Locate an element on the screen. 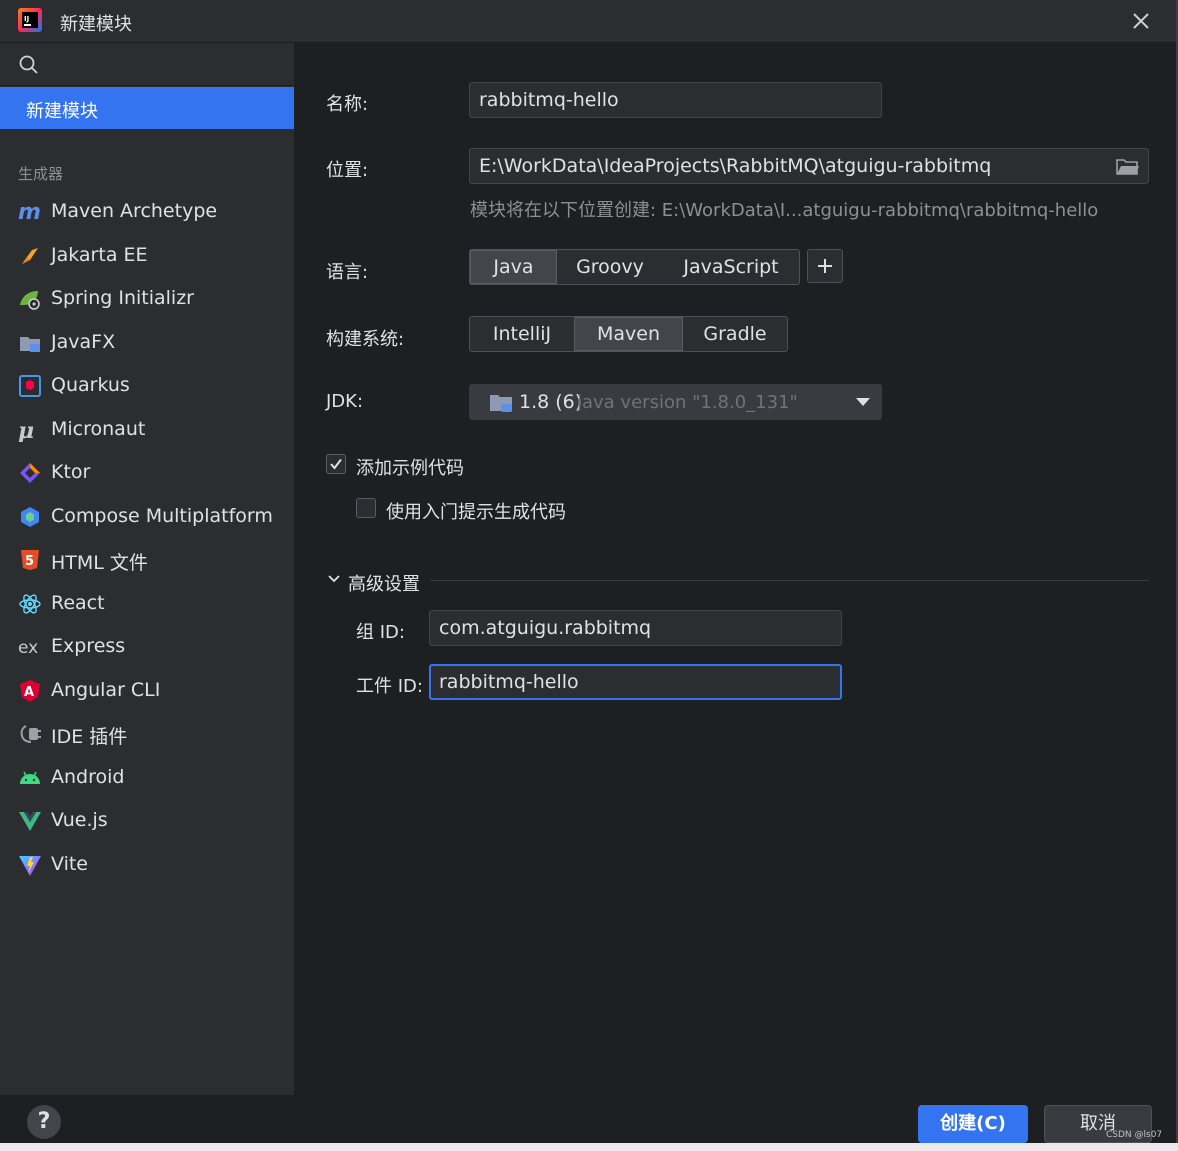 The width and height of the screenshot is (1178, 1151). sidebar-item-label: Compose Multiplatform is located at coordinates (162, 516).